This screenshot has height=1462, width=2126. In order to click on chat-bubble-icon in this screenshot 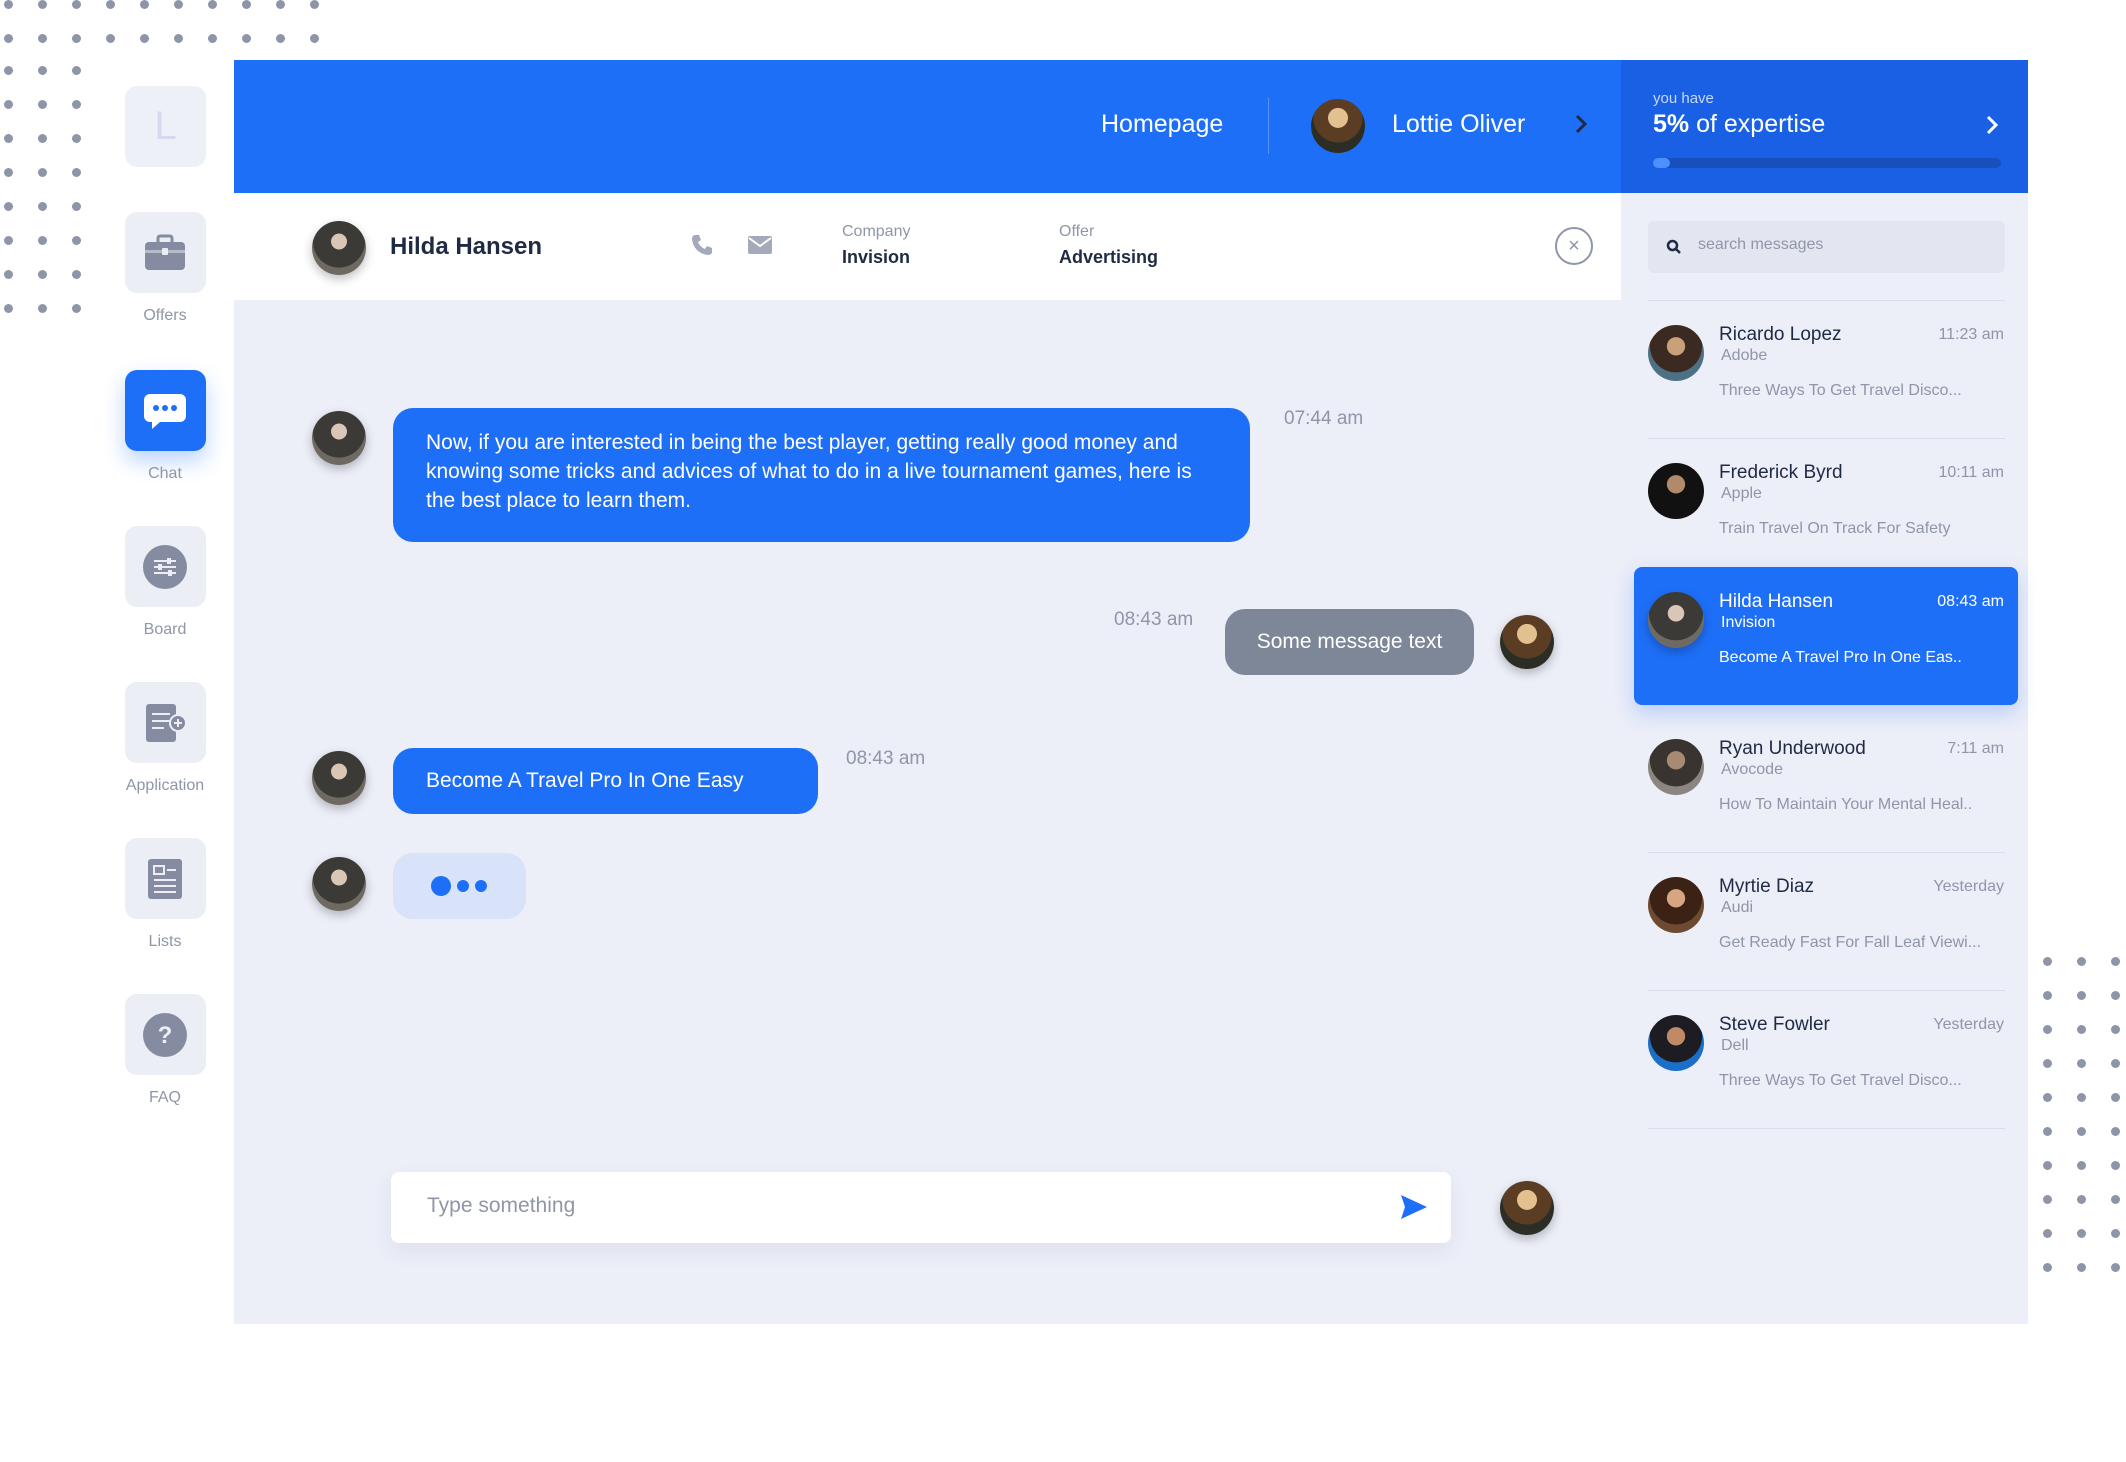, I will do `click(165, 411)`.